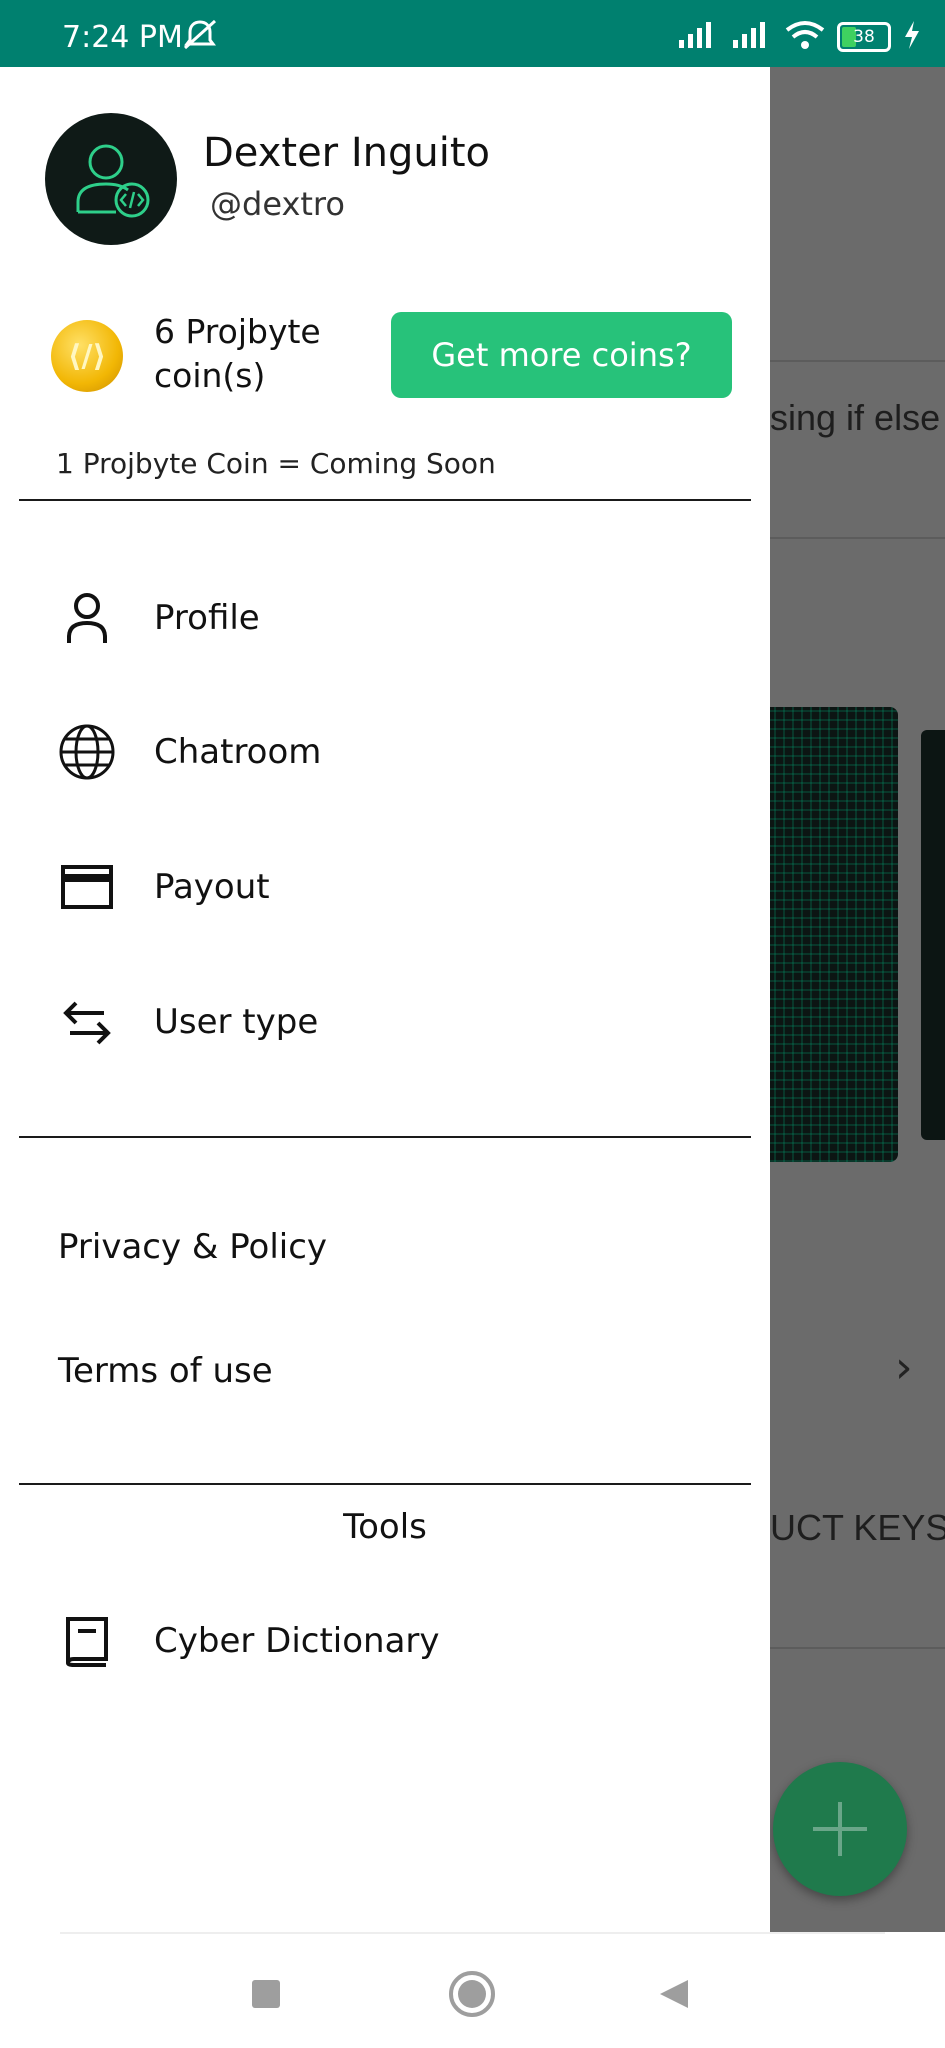 Image resolution: width=945 pixels, height=2048 pixels. What do you see at coordinates (933, 935) in the screenshot?
I see `background-card-image` at bounding box center [933, 935].